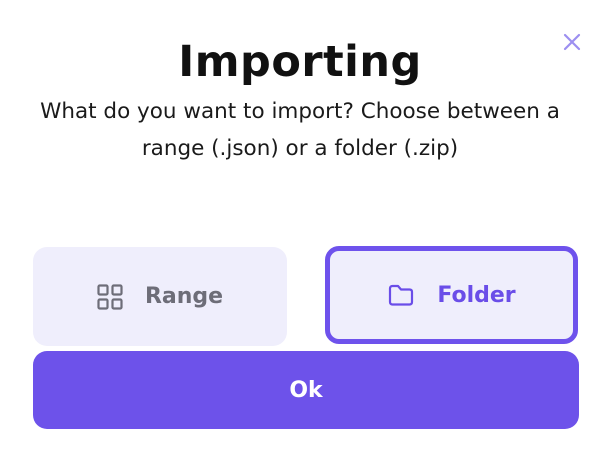  I want to click on range-option-label: Range, so click(184, 296).